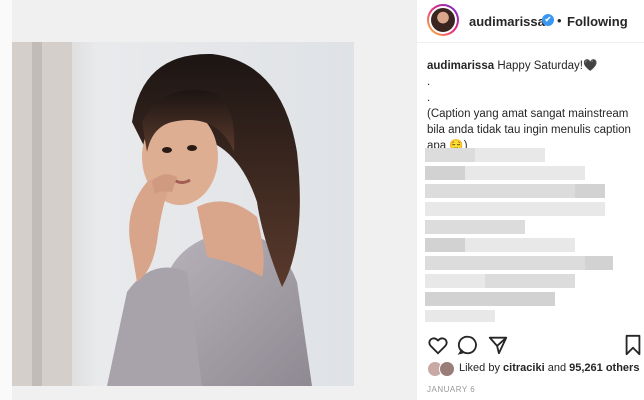 The image size is (644, 400). Describe the element at coordinates (507, 21) in the screenshot. I see `header-username: audimarissa` at that location.